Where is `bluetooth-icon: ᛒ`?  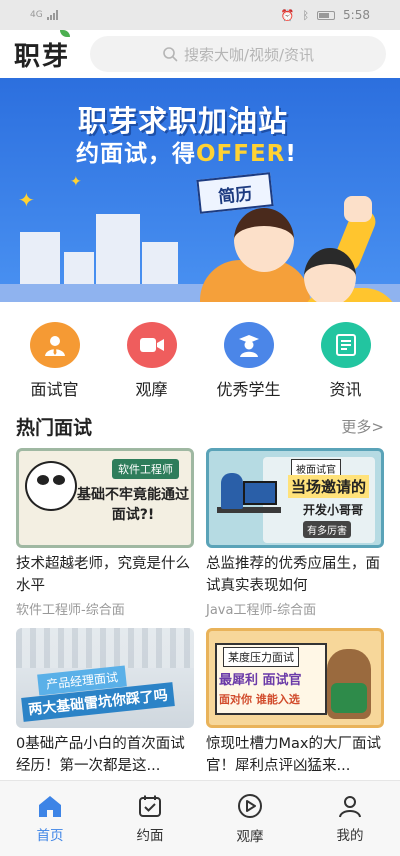
bluetooth-icon: ᛒ is located at coordinates (306, 15).